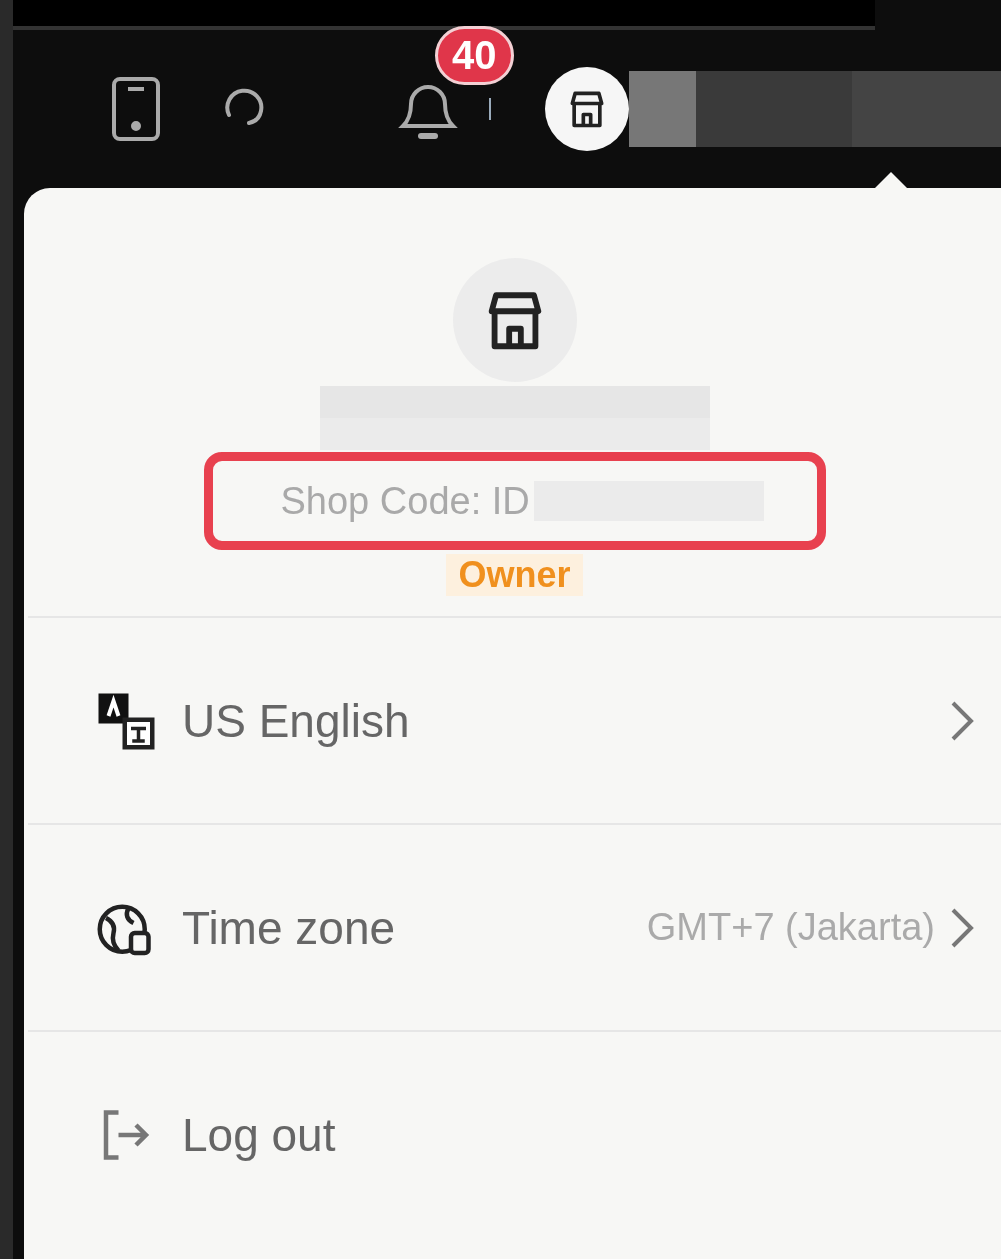 Image resolution: width=1001 pixels, height=1259 pixels. What do you see at coordinates (405, 501) in the screenshot?
I see `shop-code: Shop Code: ID` at bounding box center [405, 501].